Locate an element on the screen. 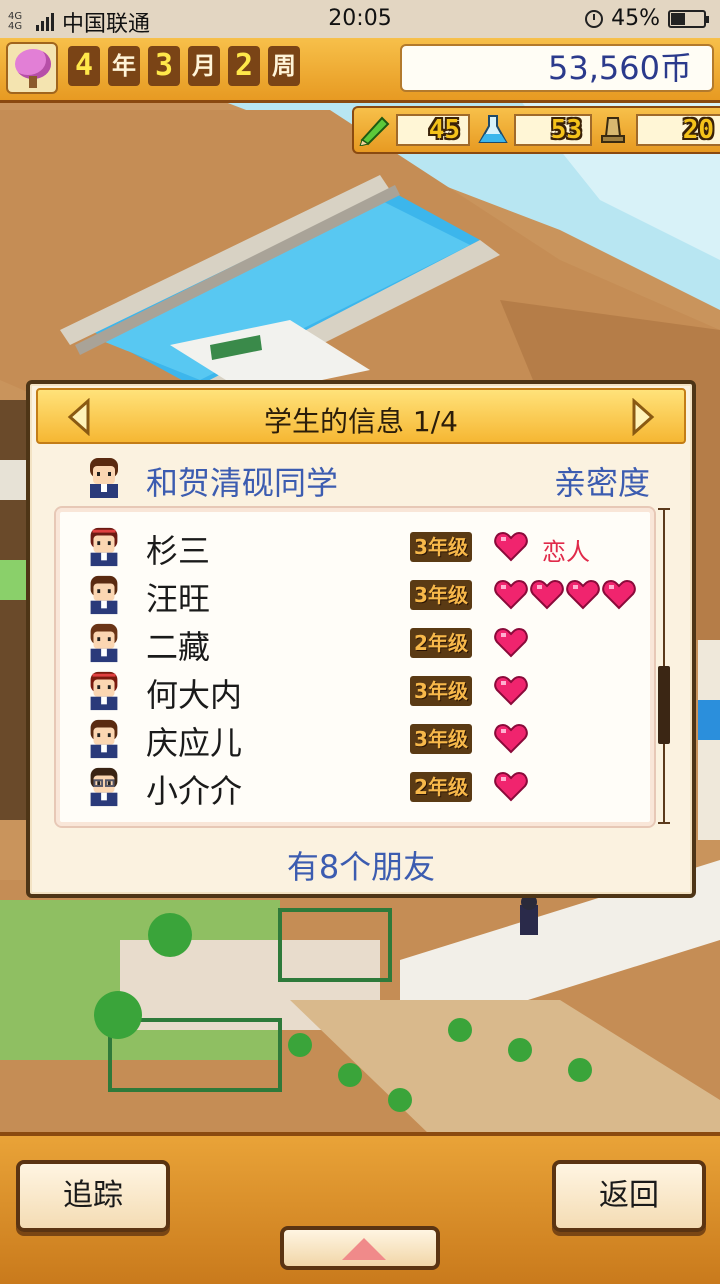  tree-crown is located at coordinates (33, 64).